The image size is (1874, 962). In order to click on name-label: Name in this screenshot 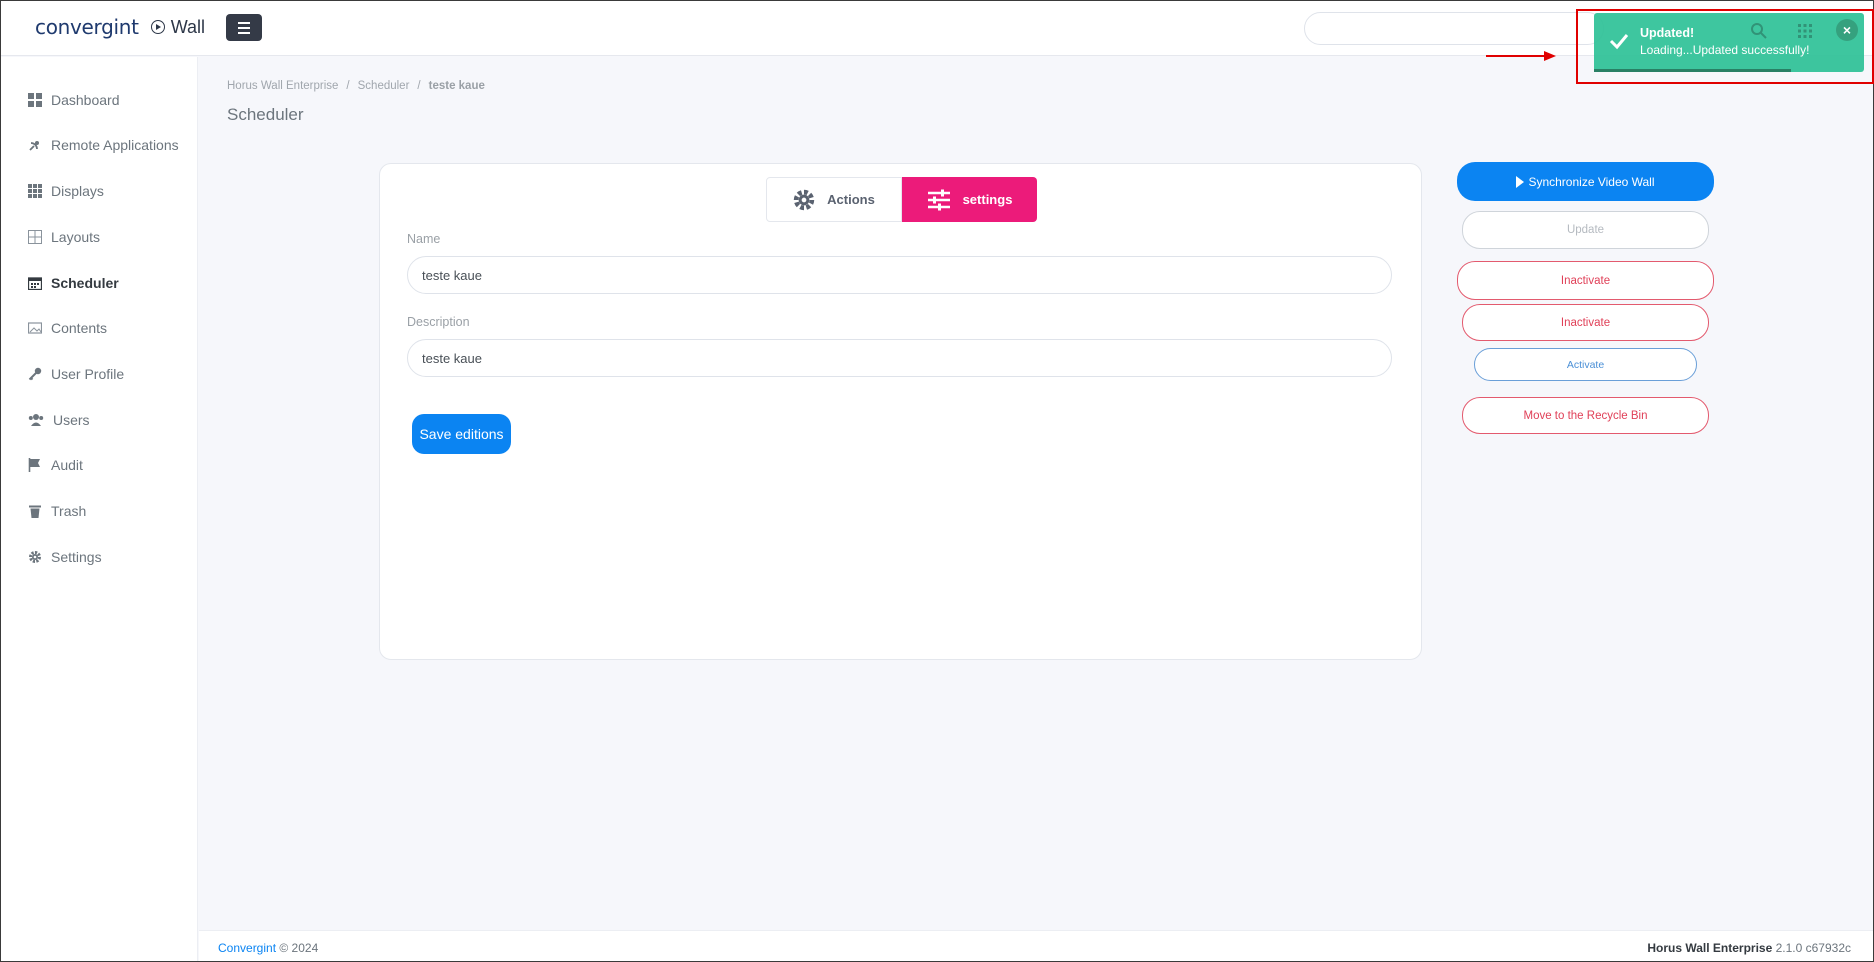, I will do `click(424, 239)`.